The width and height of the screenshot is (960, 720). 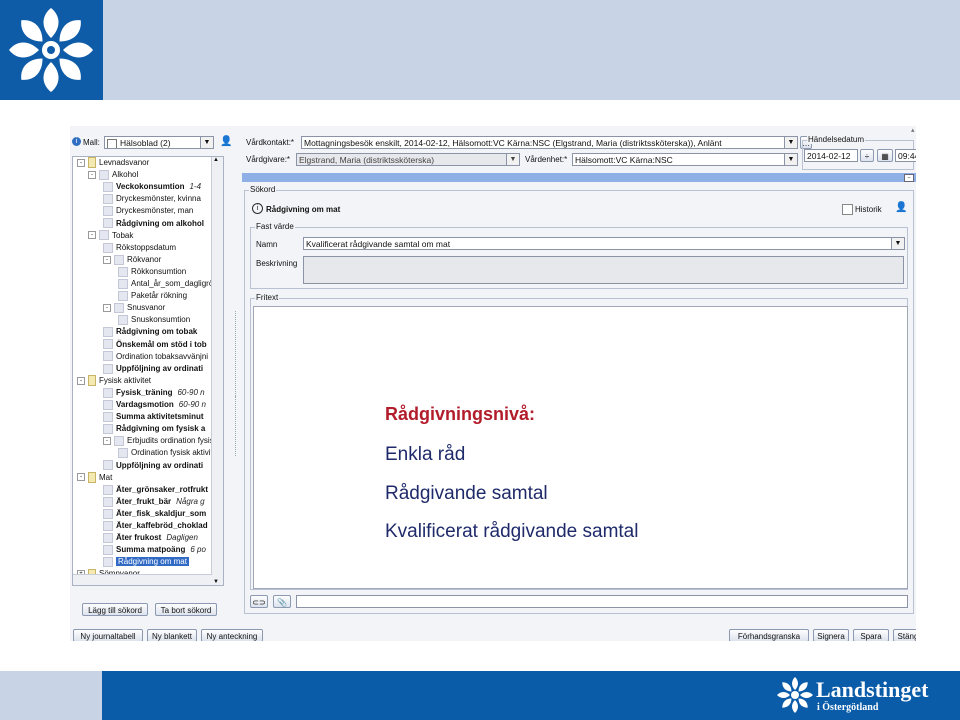 I want to click on bottom-left-button: Ny anteckning, so click(x=232, y=635).